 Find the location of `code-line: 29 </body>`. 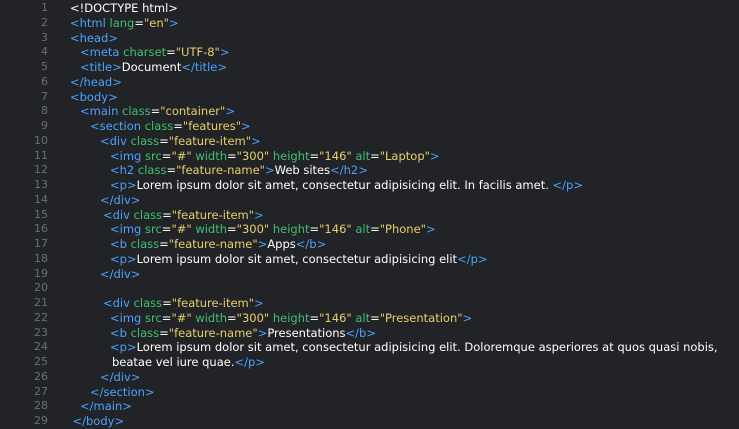

code-line: 29 </body> is located at coordinates (369, 421).